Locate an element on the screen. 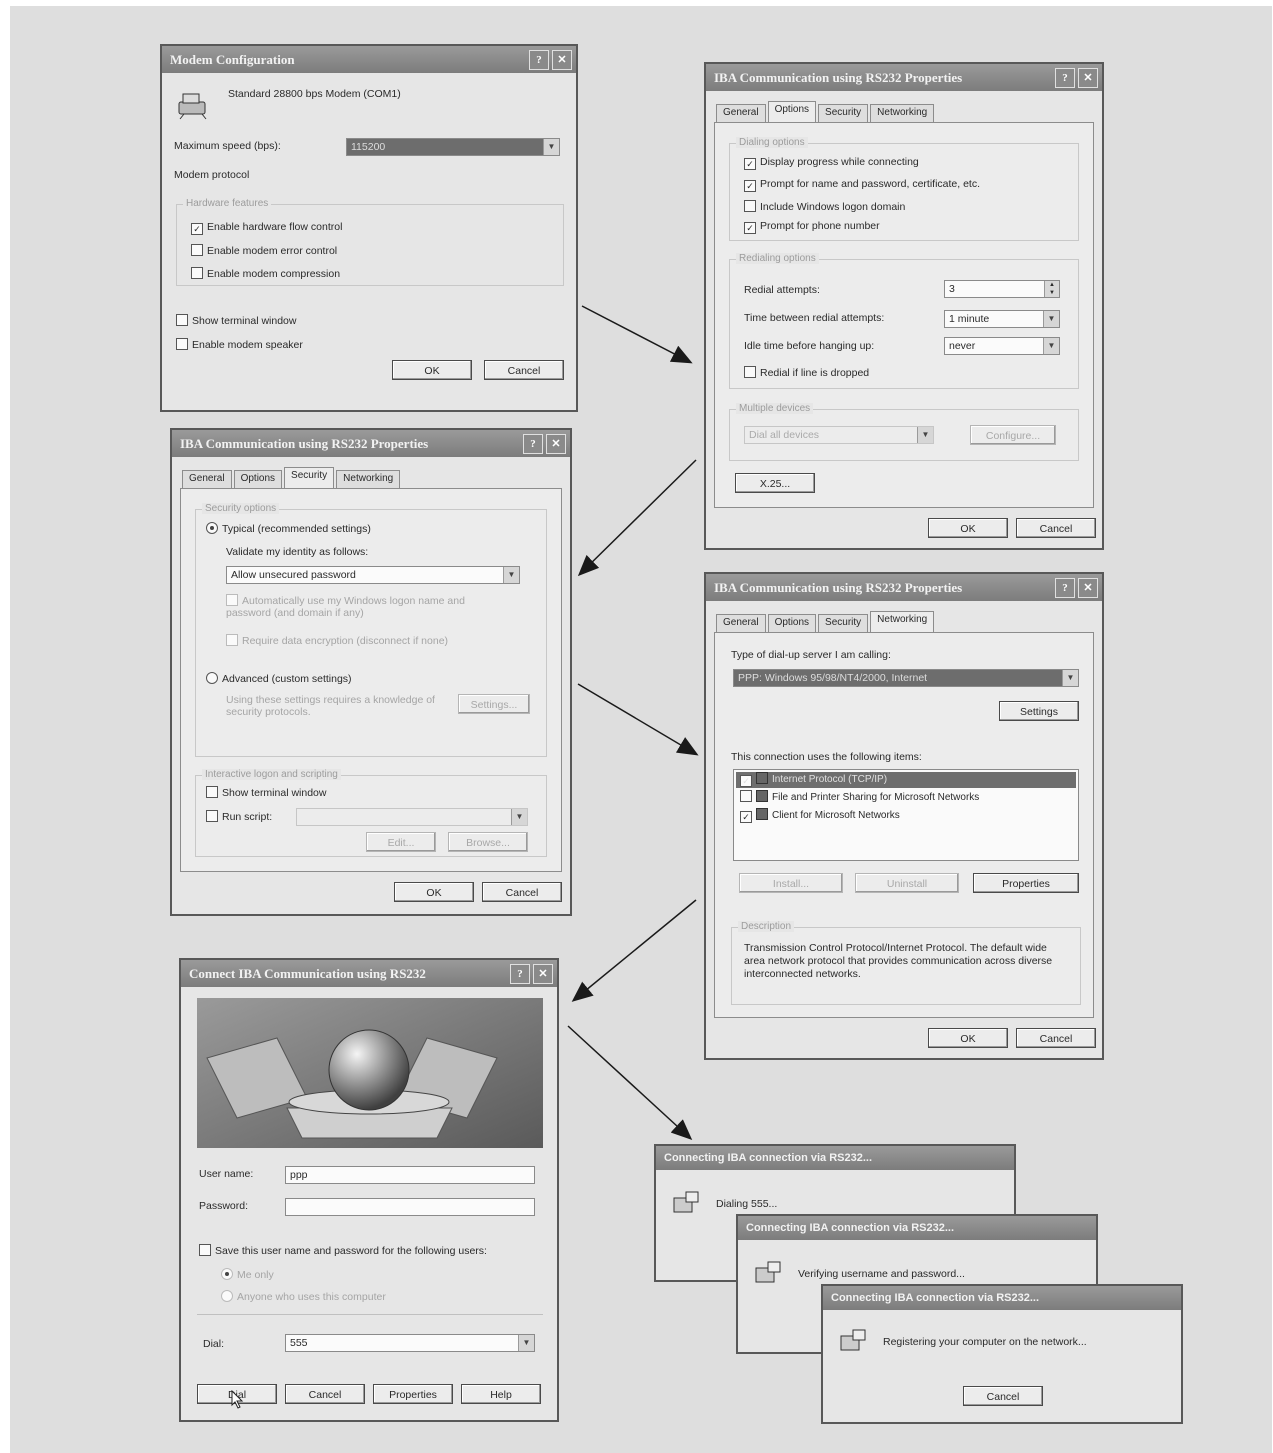  flow-arrows is located at coordinates (633, 723).